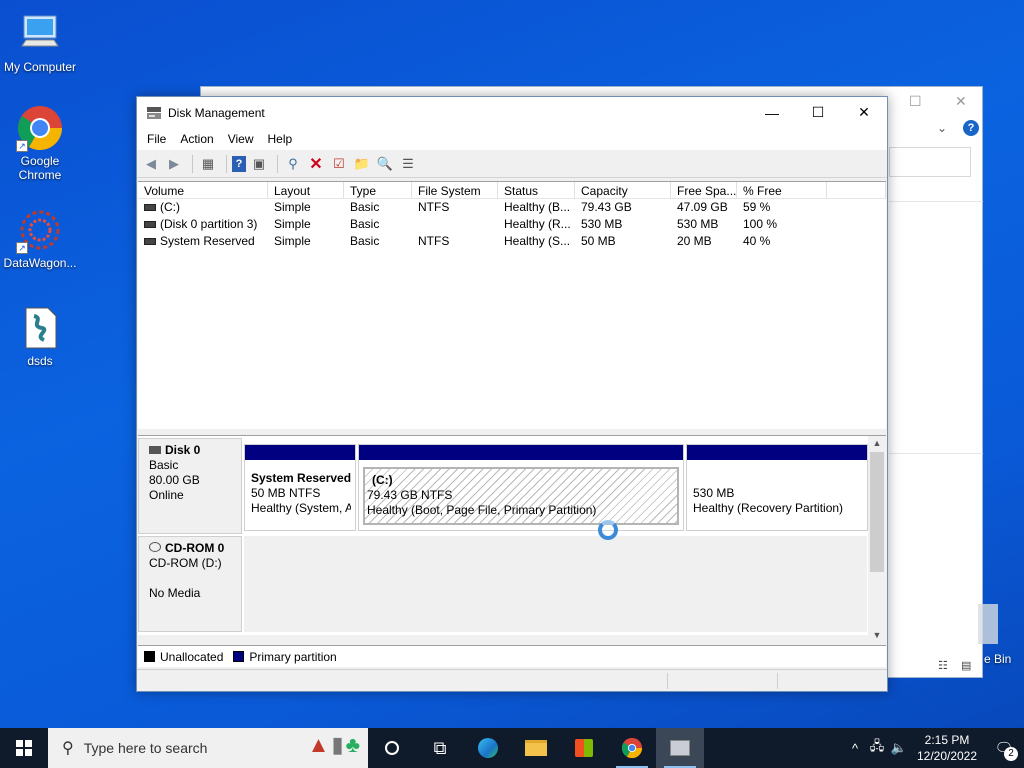 The width and height of the screenshot is (1024, 768). I want to click on taskbar-edge, so click(488, 748).